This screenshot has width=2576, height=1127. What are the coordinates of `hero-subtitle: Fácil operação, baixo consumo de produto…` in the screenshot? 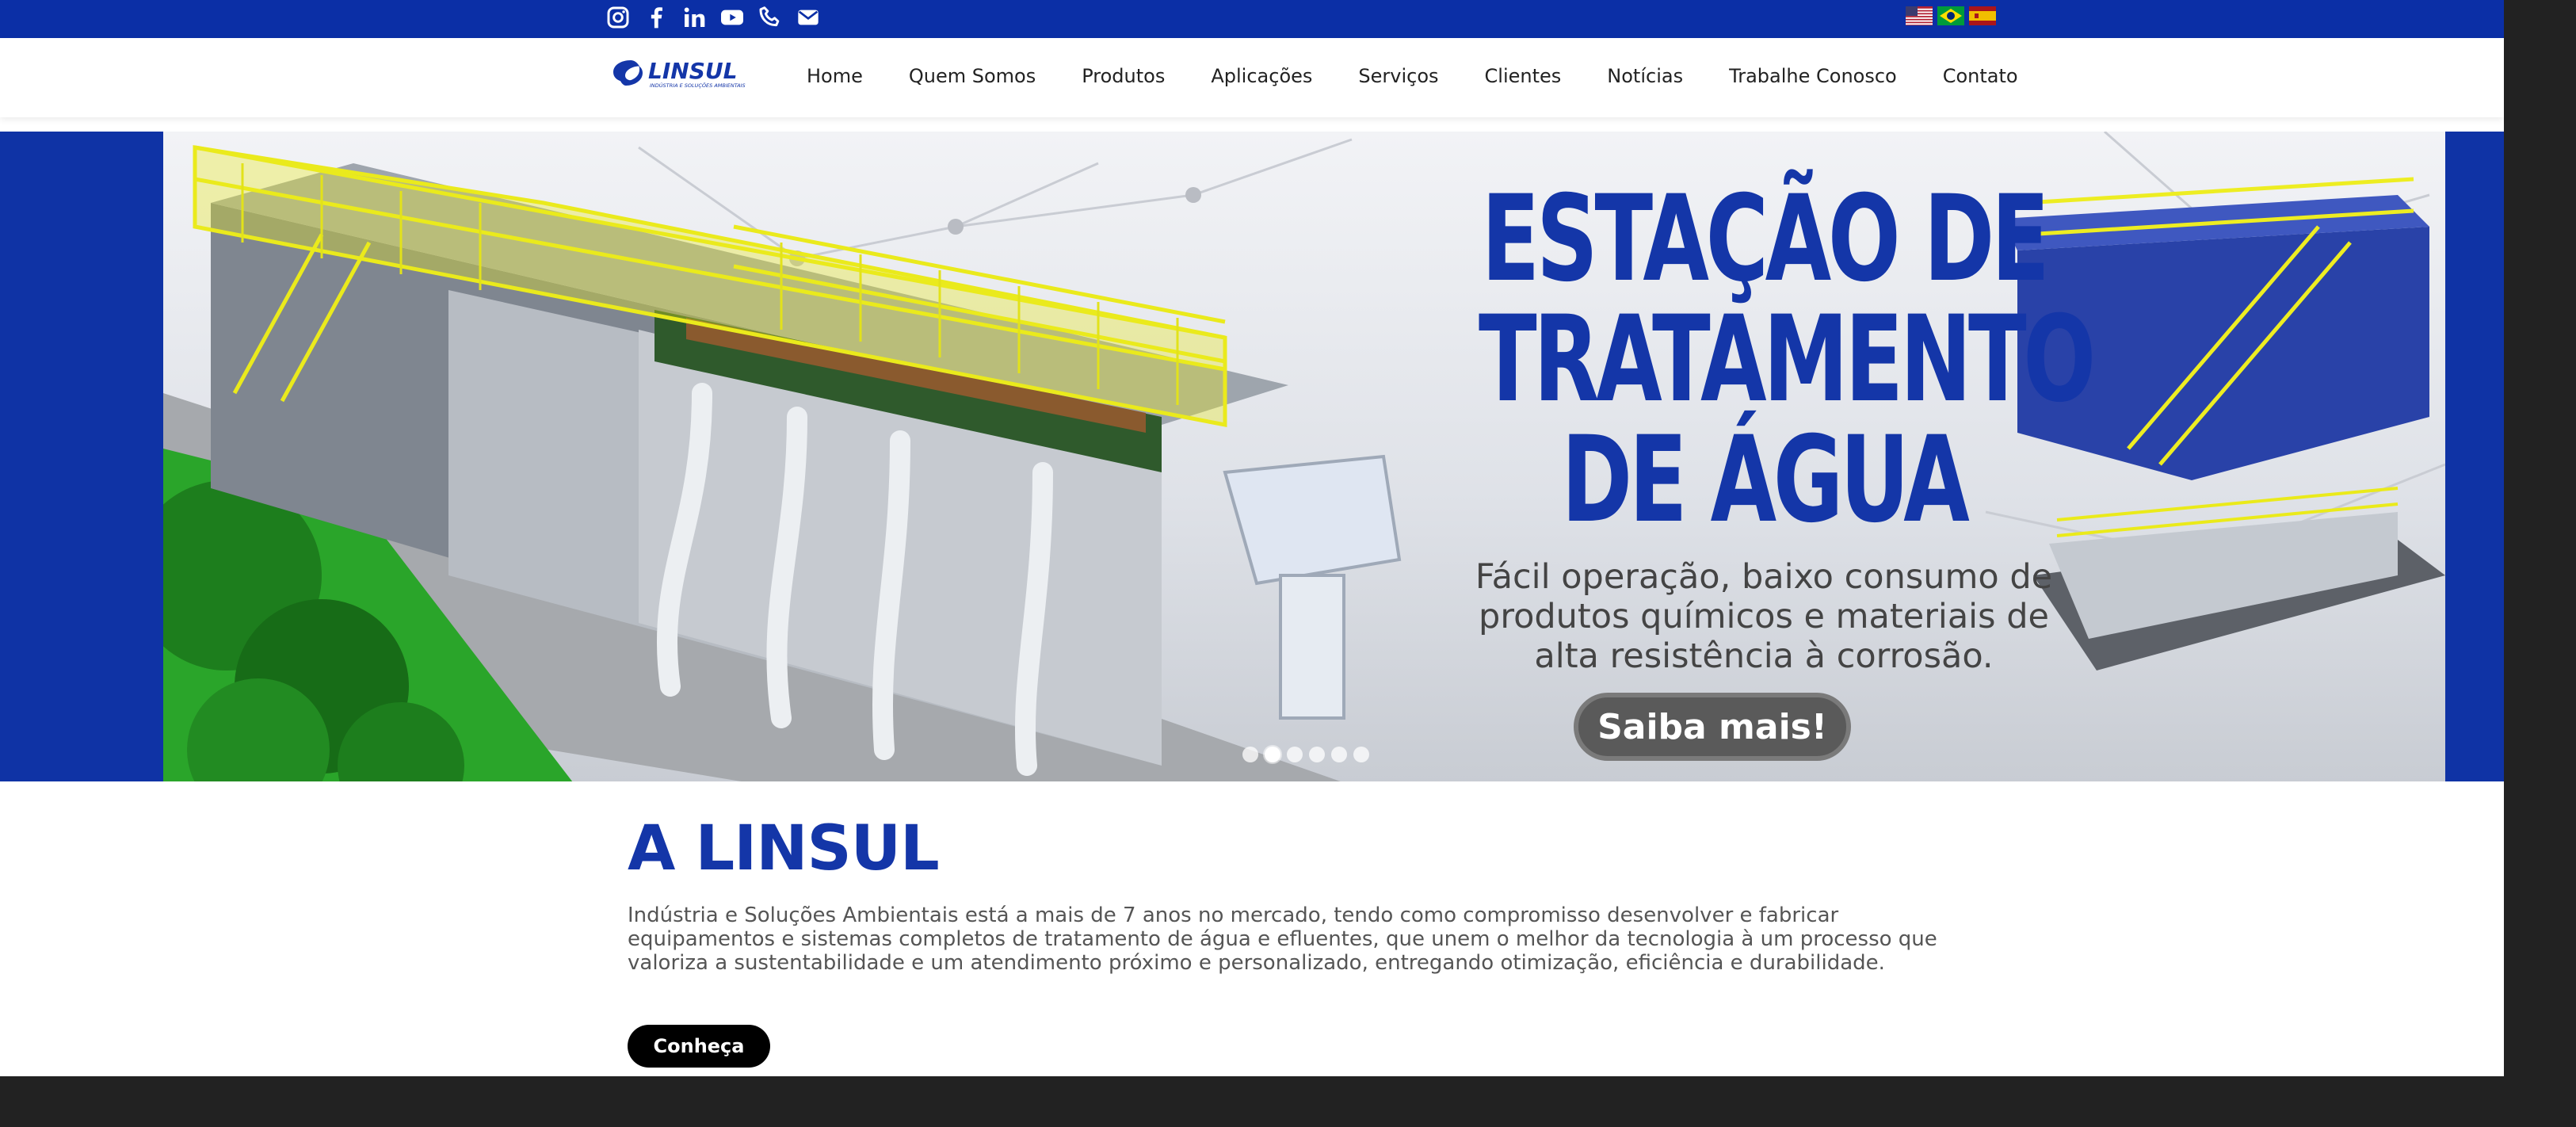 It's located at (1764, 617).